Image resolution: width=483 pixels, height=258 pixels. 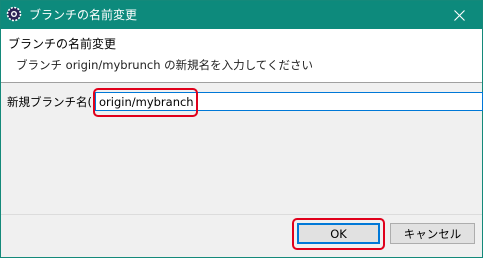 What do you see at coordinates (164, 65) in the screenshot?
I see `header-description: ブランチ origin/mybrunch の新規名を入力してください` at bounding box center [164, 65].